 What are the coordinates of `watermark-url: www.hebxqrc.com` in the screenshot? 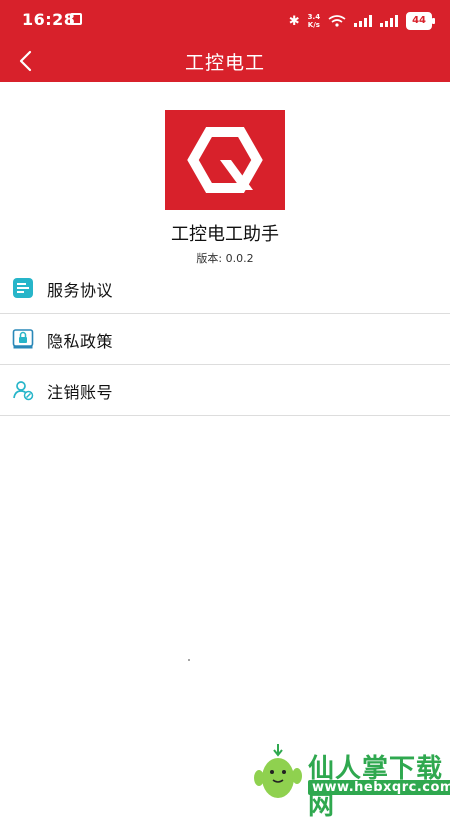 It's located at (379, 787).